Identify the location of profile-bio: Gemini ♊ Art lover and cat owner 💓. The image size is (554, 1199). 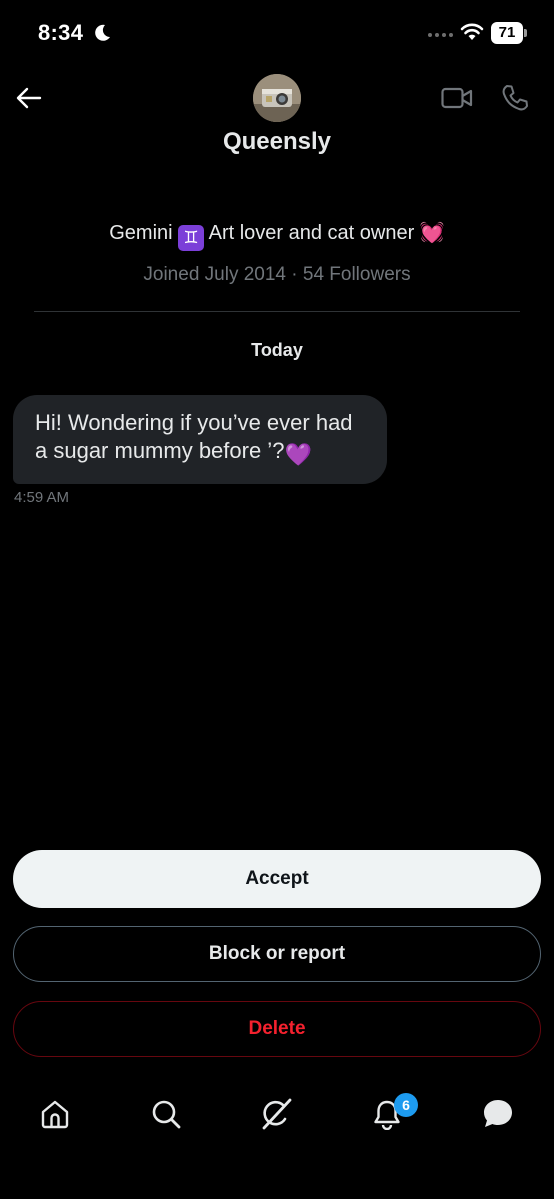
(277, 235).